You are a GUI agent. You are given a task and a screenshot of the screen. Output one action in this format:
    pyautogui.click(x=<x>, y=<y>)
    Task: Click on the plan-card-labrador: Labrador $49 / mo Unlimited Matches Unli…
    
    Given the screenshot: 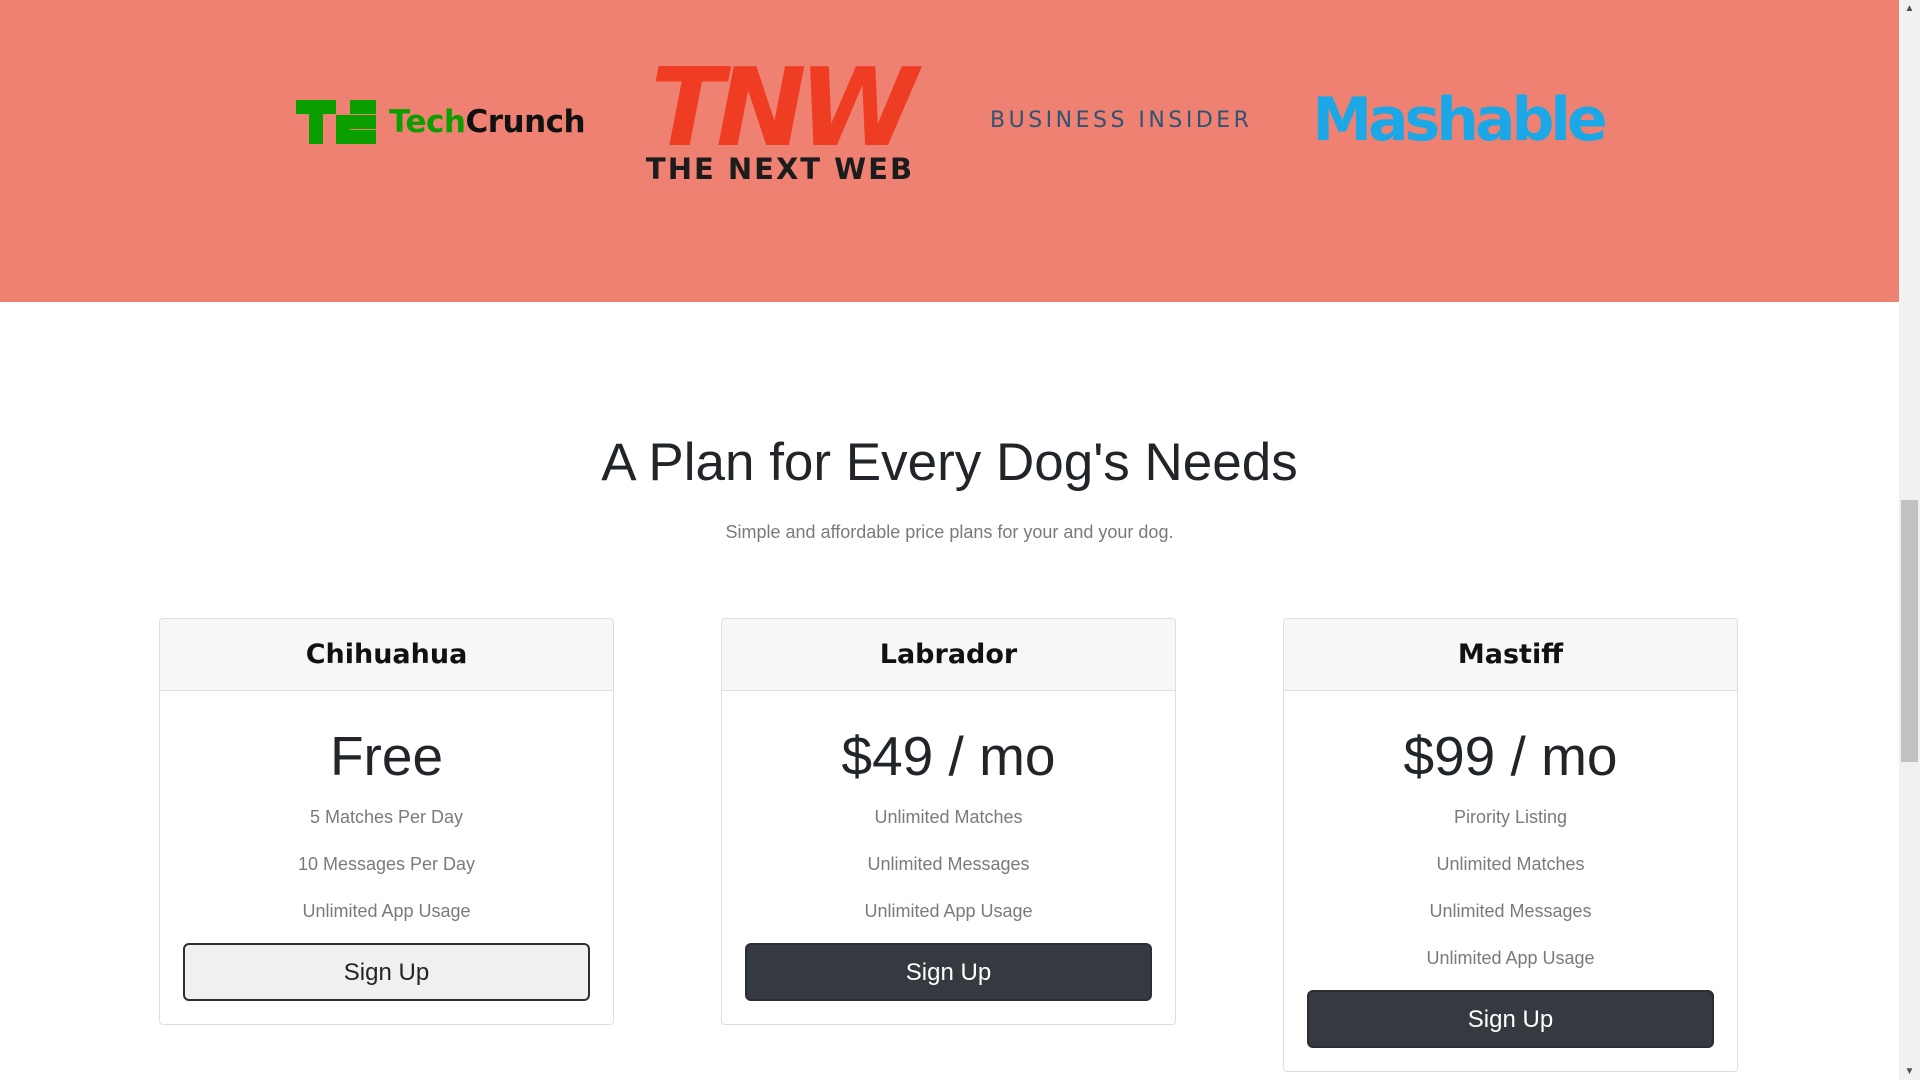 What is the action you would take?
    pyautogui.click(x=948, y=821)
    